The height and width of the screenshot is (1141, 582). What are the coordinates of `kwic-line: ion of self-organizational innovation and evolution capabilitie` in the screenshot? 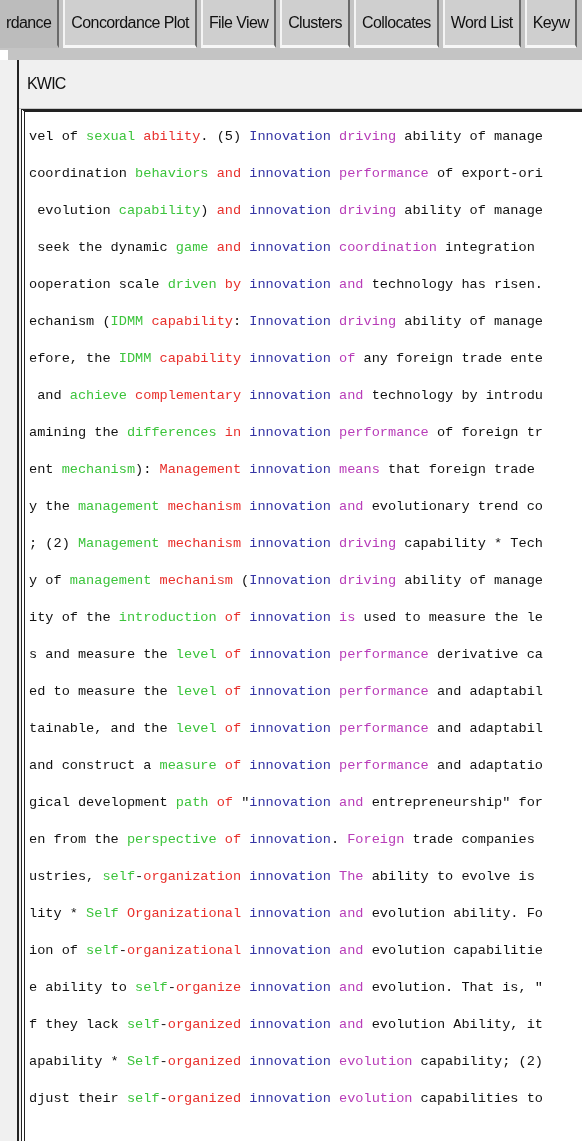 It's located at (286, 950).